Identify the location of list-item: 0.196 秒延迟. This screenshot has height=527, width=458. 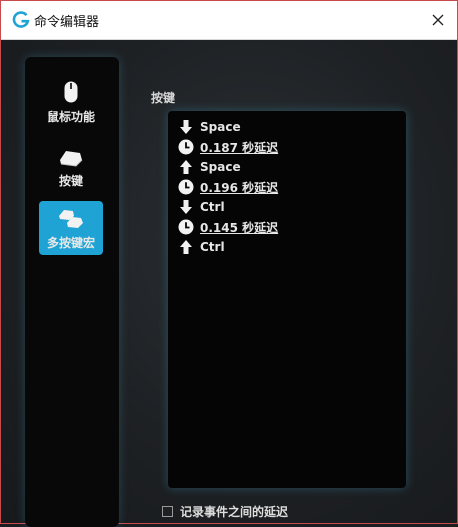
(228, 187).